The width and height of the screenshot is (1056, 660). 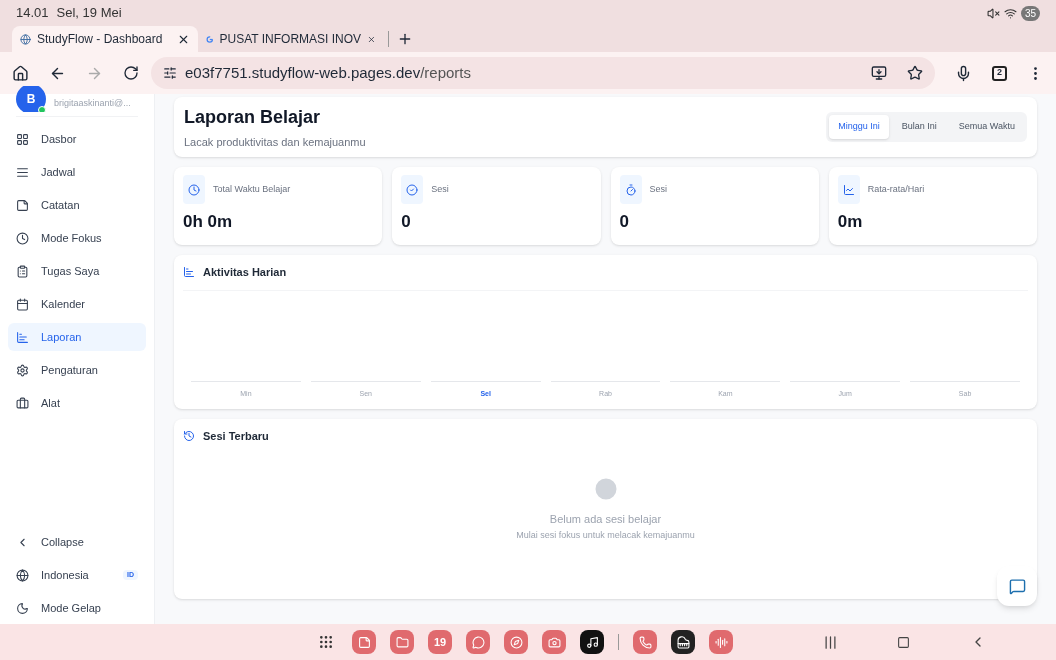 I want to click on stat-value: 0m, so click(x=850, y=222).